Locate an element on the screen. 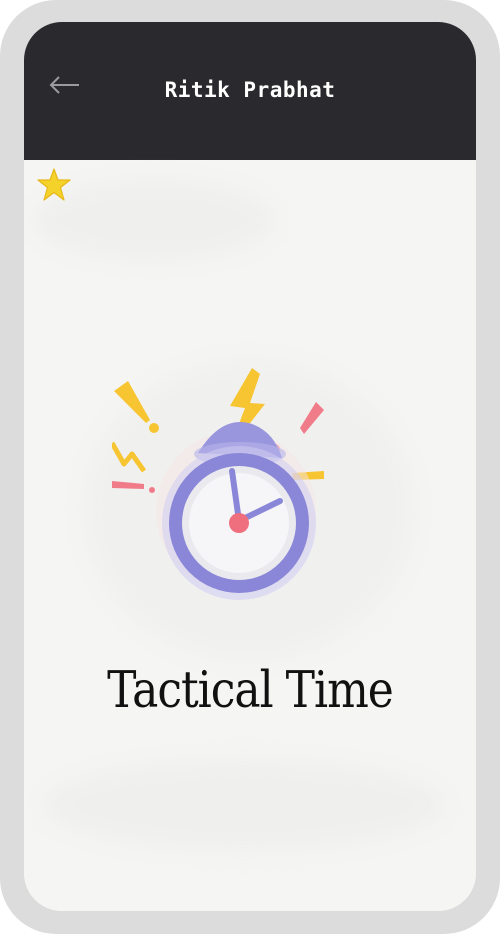 The height and width of the screenshot is (934, 500). background-smudge is located at coordinates (244, 805).